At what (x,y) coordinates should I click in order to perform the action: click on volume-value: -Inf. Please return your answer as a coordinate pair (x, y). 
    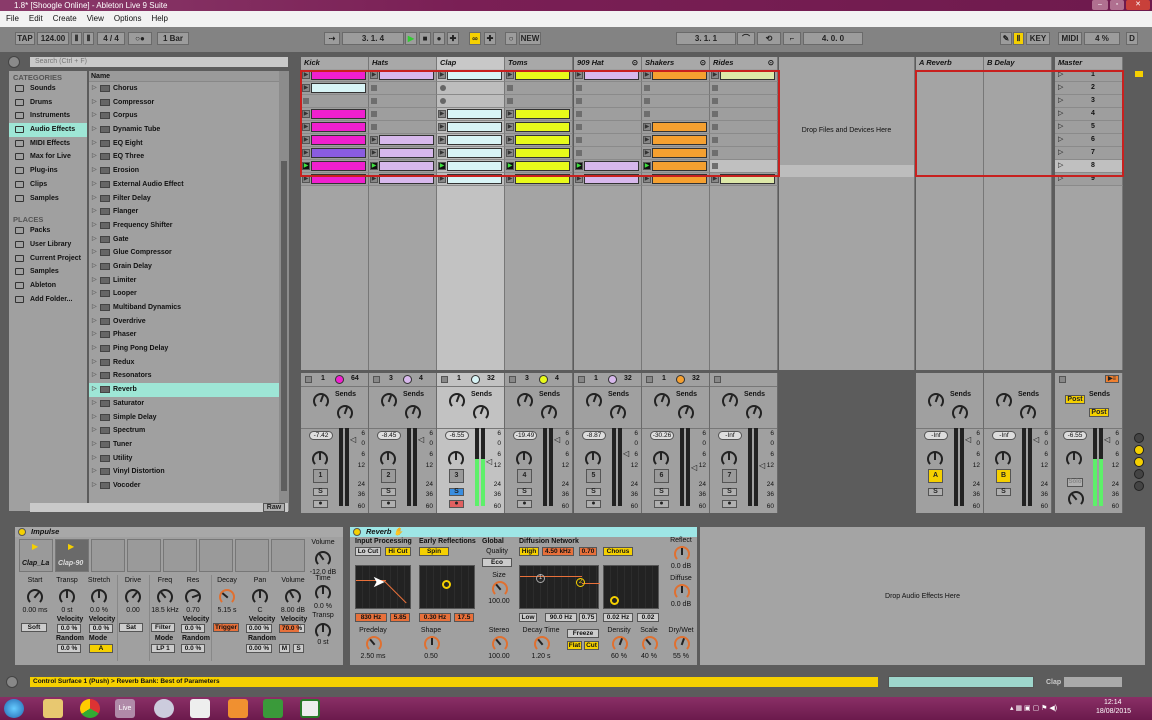
    Looking at the image, I should click on (1004, 435).